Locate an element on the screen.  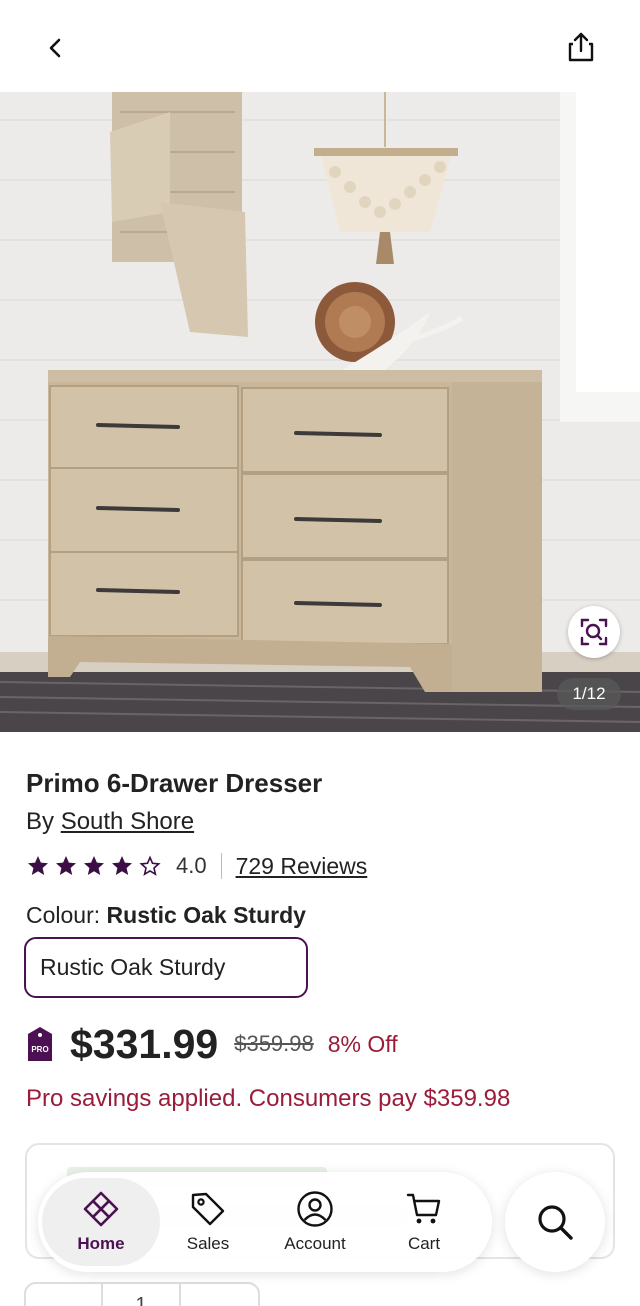
increment-button is located at coordinates (219, 1295).